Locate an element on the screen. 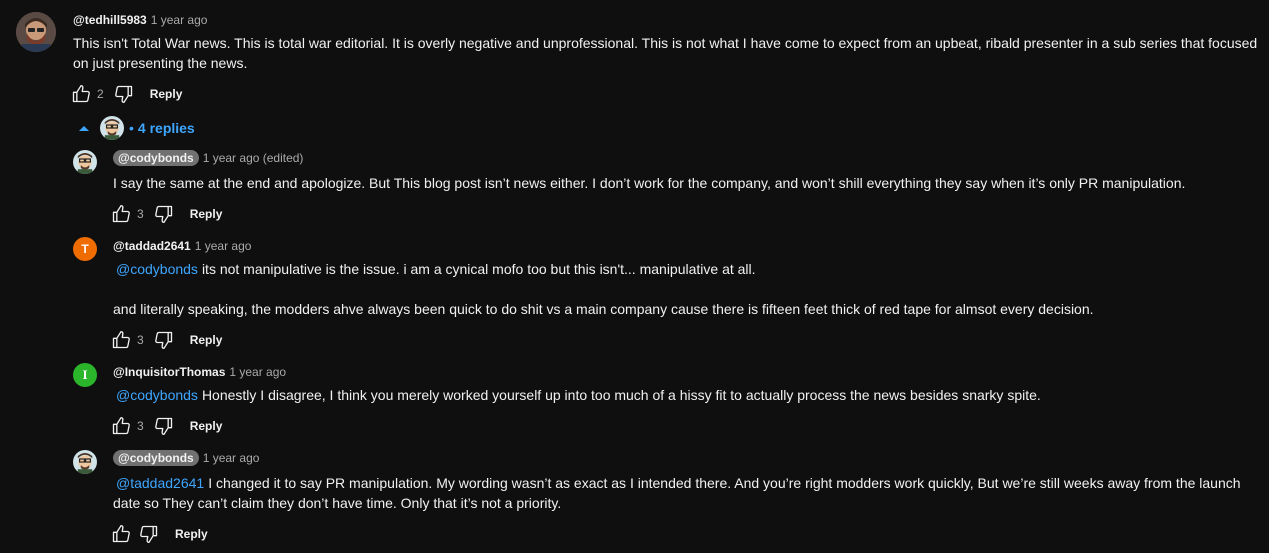 Image resolution: width=1269 pixels, height=553 pixels. avatar-letter: T is located at coordinates (85, 249).